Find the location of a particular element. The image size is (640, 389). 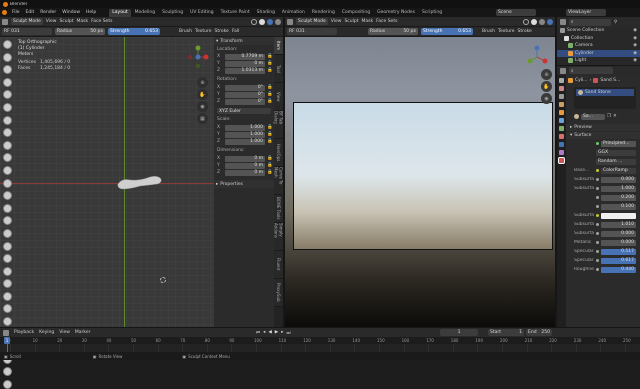

mask-menu: Mask is located at coordinates (83, 21).